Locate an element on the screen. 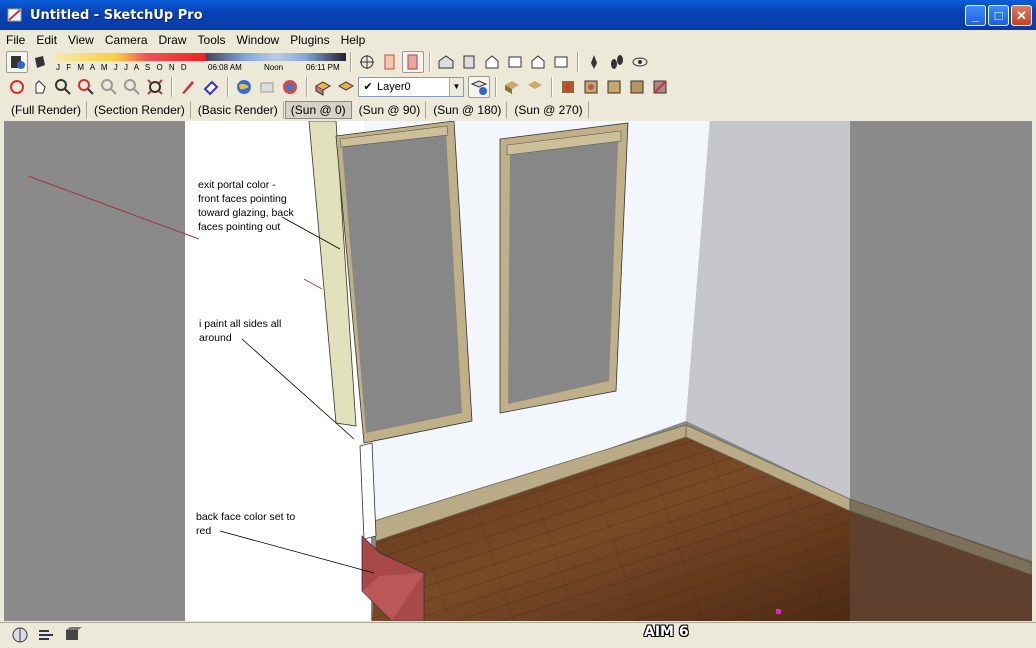 The height and width of the screenshot is (648, 1036). front-view-icon is located at coordinates (492, 62).